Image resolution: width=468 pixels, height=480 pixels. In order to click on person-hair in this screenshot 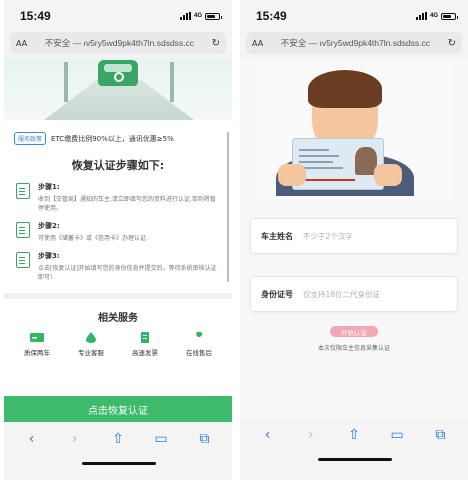, I will do `click(345, 89)`.